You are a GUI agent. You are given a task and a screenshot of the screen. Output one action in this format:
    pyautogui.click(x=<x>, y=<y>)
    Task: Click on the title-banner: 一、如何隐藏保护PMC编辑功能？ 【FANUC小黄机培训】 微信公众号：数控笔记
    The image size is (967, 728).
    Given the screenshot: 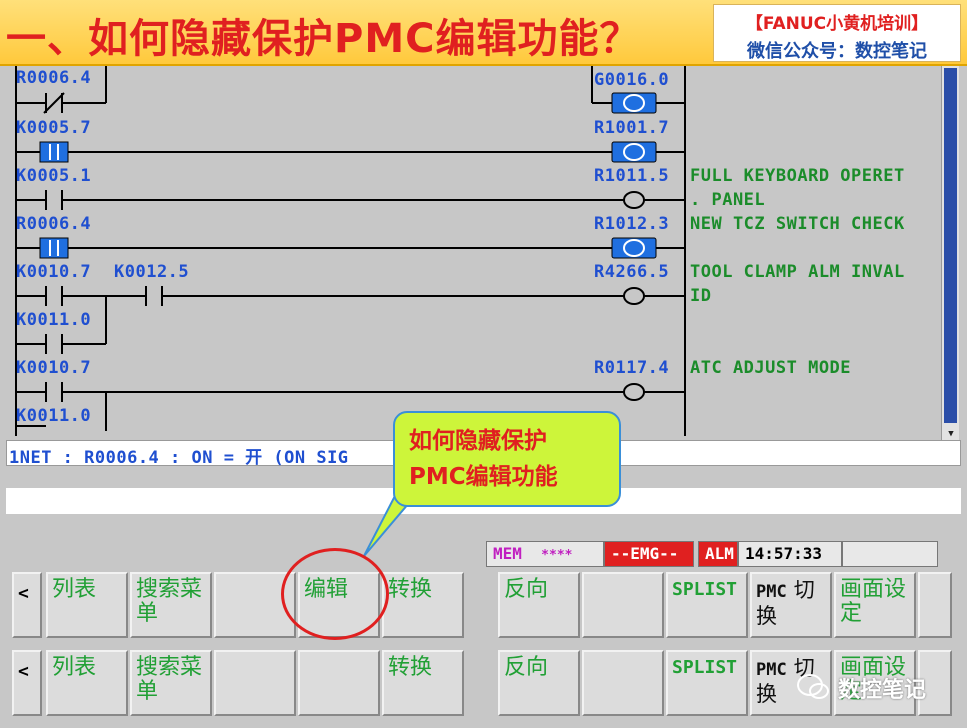 What is the action you would take?
    pyautogui.click(x=483, y=33)
    